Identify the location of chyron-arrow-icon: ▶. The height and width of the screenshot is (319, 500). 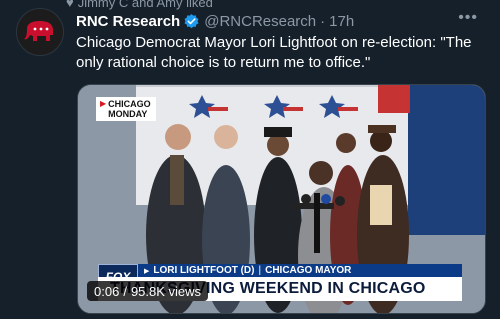
(147, 271).